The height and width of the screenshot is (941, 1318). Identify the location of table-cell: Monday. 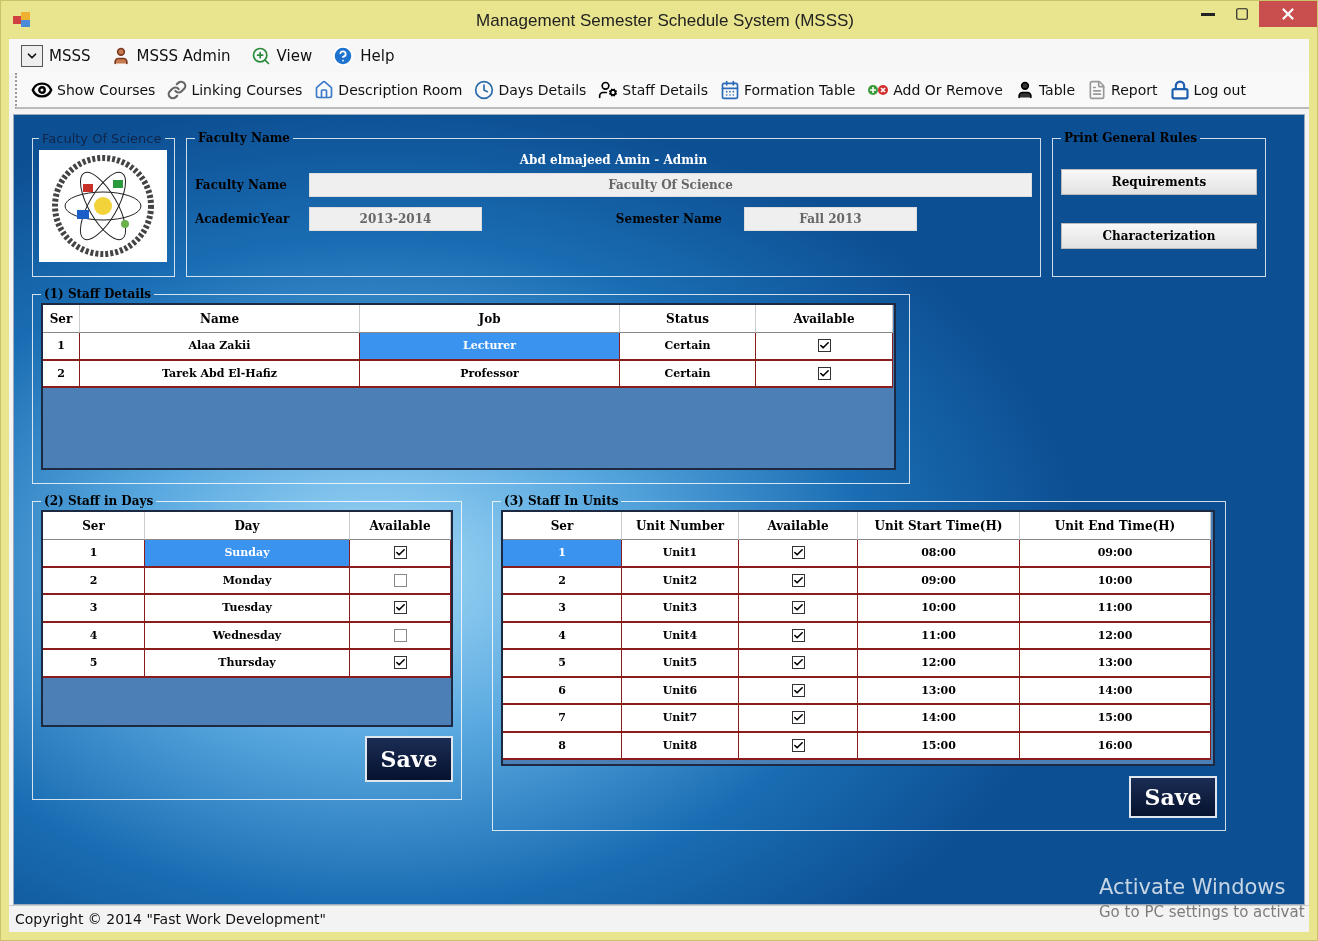
(247, 581).